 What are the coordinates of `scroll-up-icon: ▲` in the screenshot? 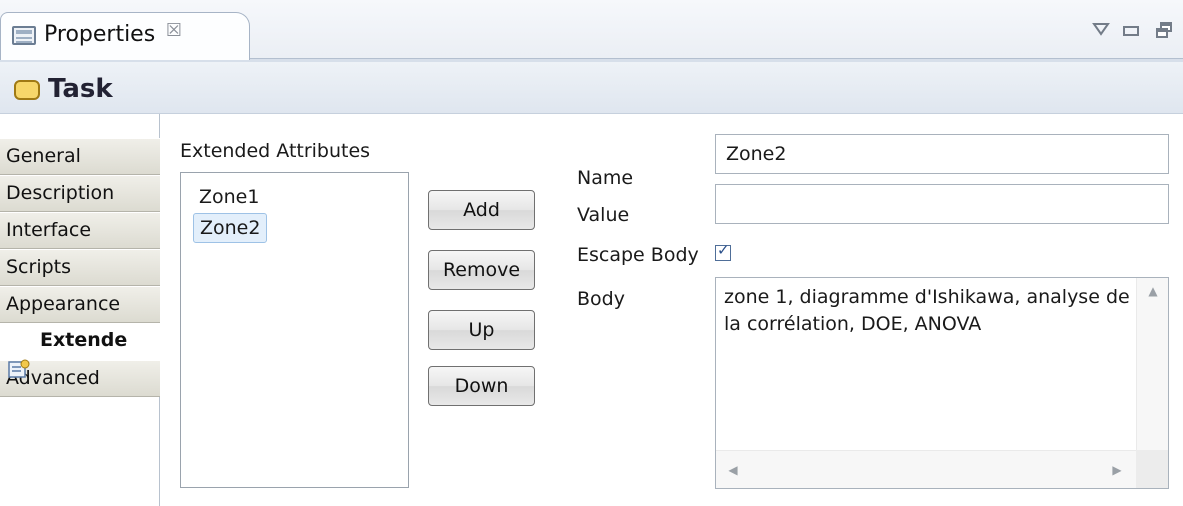 It's located at (1153, 291).